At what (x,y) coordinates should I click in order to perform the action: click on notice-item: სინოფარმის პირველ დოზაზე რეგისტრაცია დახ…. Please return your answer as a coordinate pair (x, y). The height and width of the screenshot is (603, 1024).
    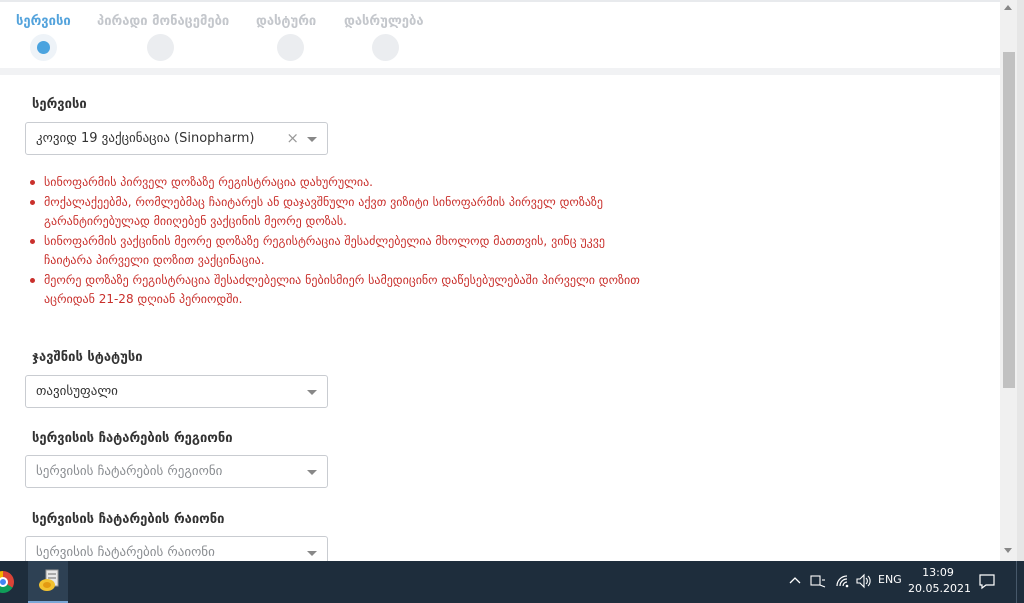
    Looking at the image, I should click on (338, 183).